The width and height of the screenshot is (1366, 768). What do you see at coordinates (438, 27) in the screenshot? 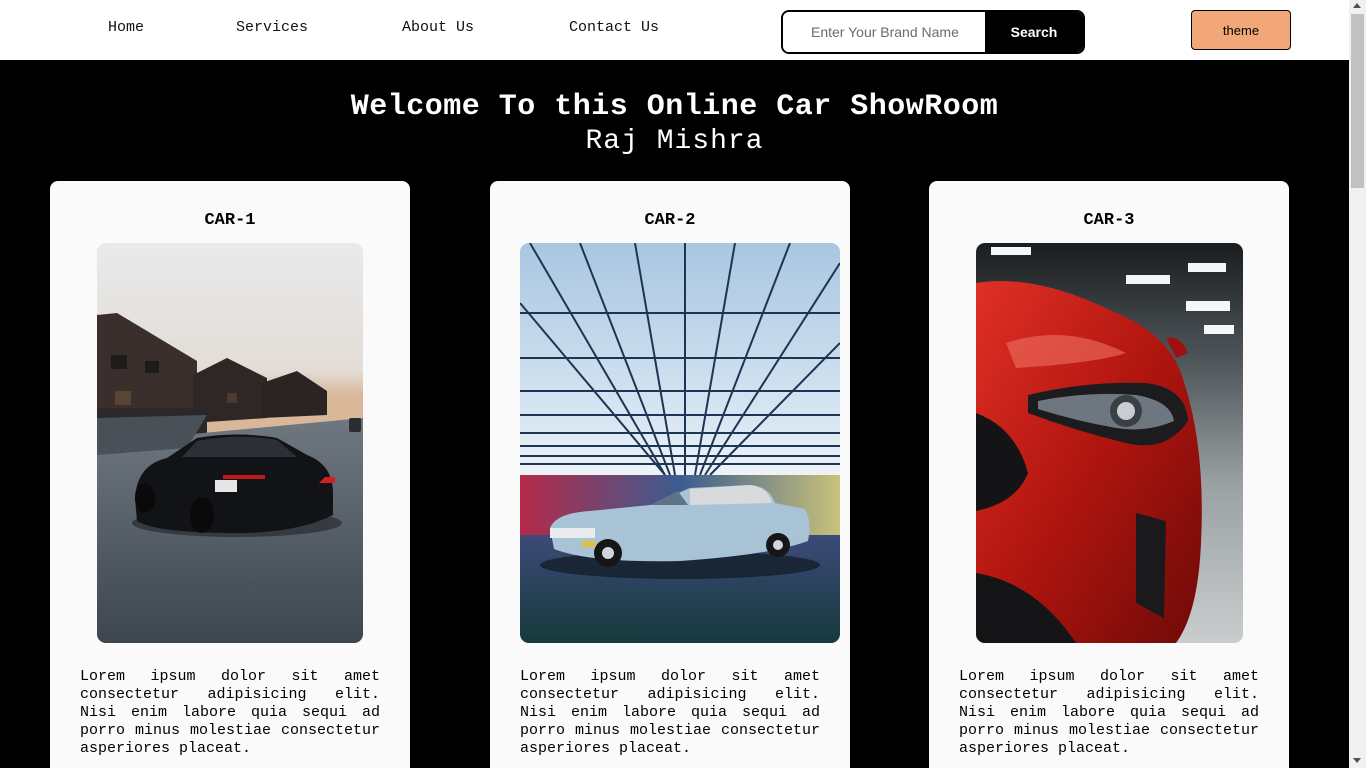
I see `nav-link-about-us: About Us` at bounding box center [438, 27].